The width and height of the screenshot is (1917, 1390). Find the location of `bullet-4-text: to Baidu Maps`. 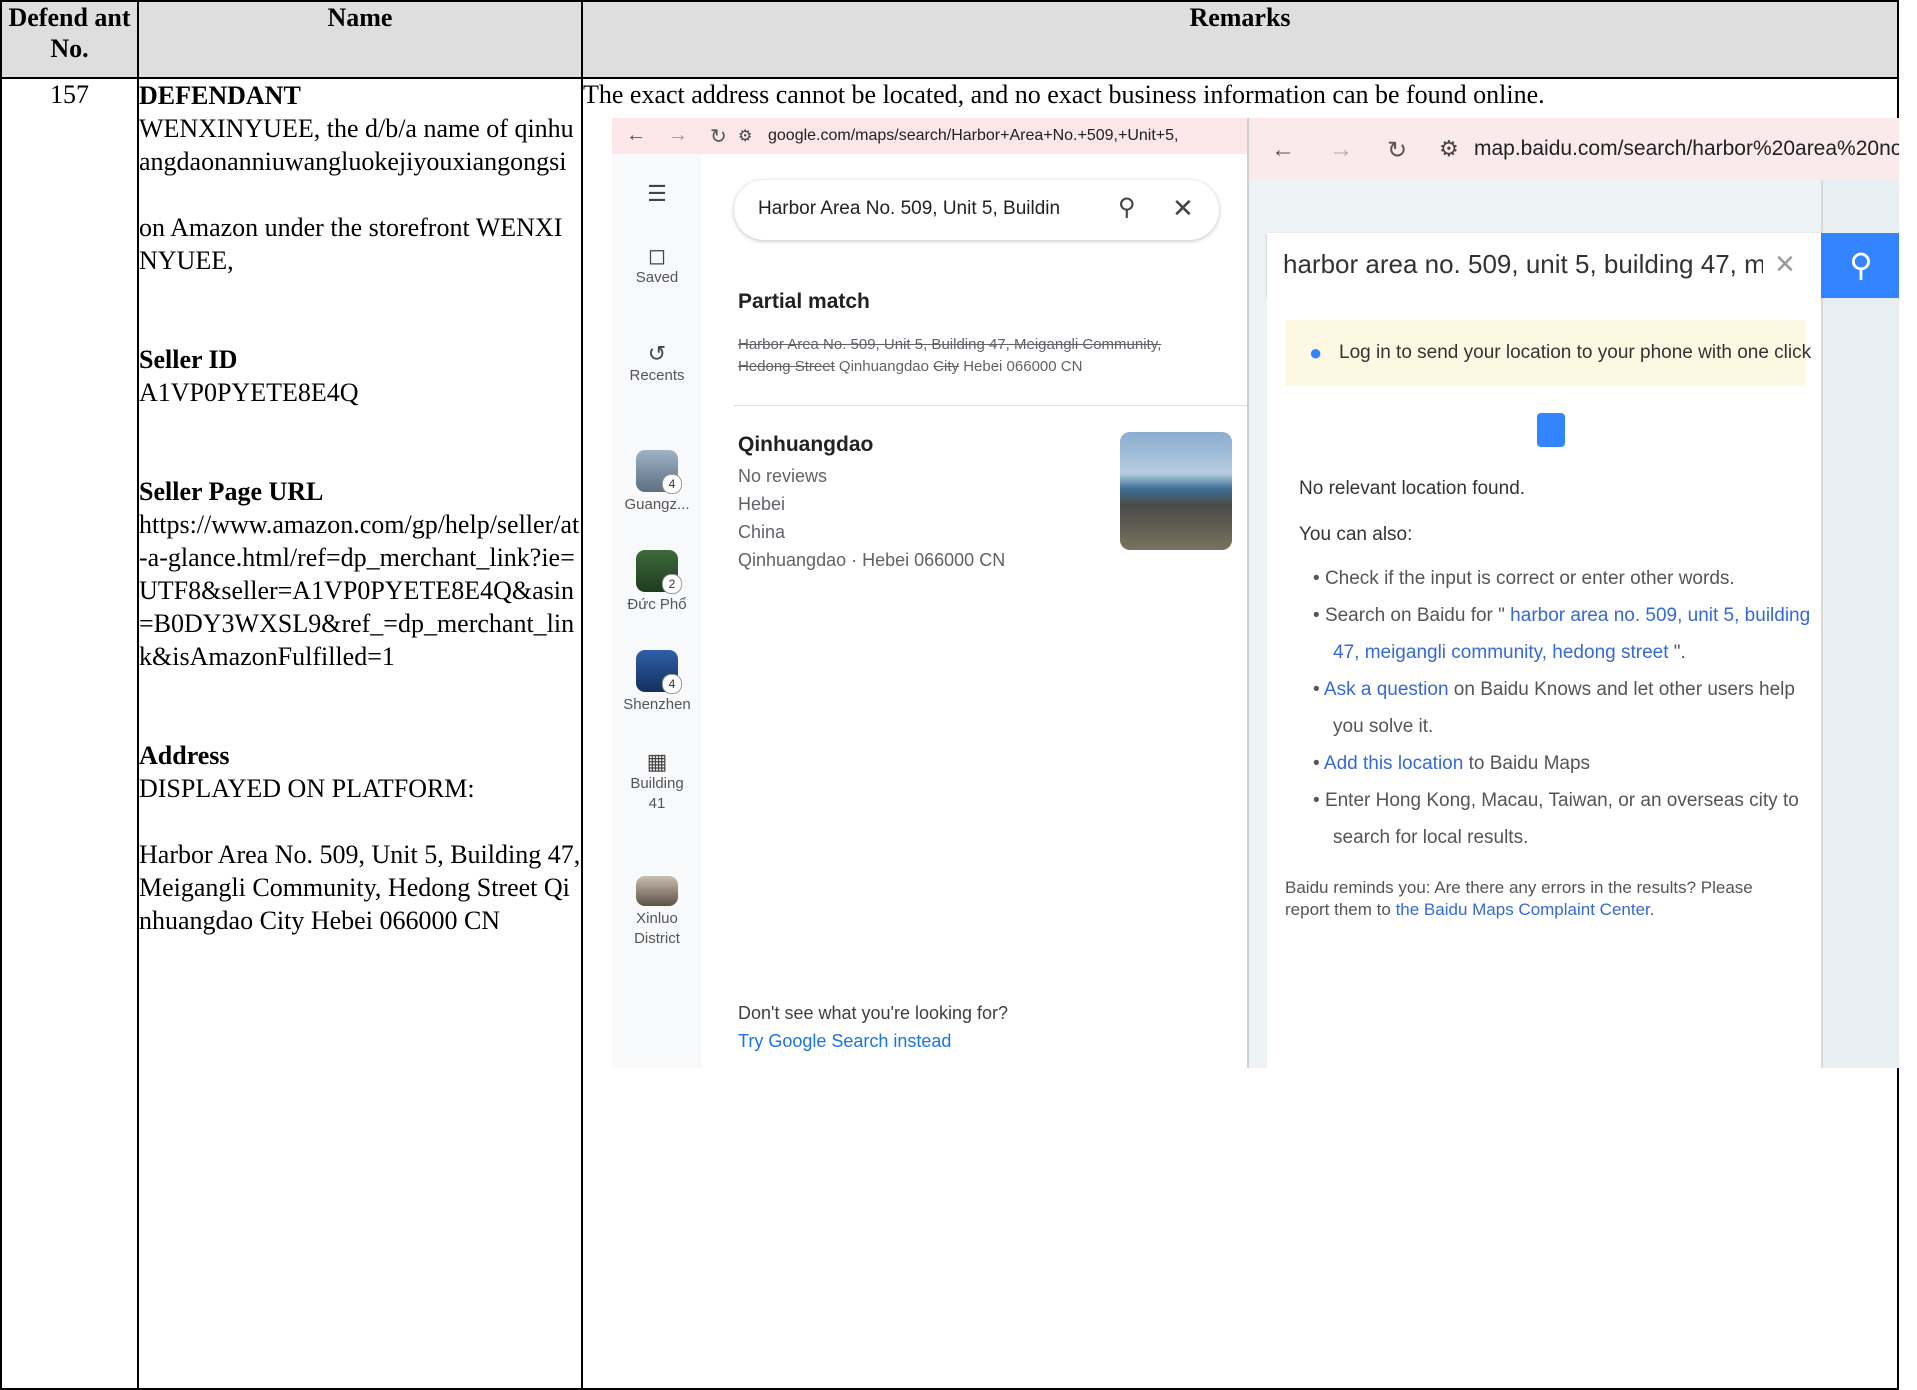

bullet-4-text: to Baidu Maps is located at coordinates (1527, 763).